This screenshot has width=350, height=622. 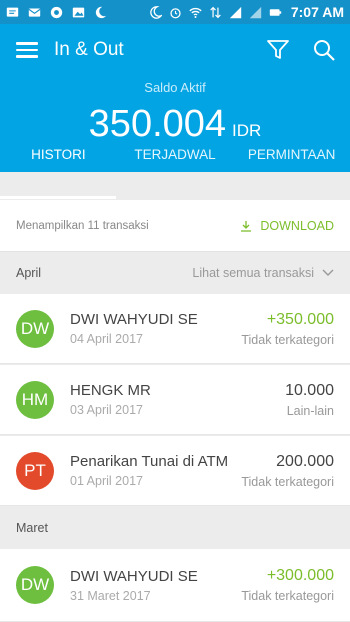 I want to click on status-bar: 7:07 AM, so click(x=175, y=12).